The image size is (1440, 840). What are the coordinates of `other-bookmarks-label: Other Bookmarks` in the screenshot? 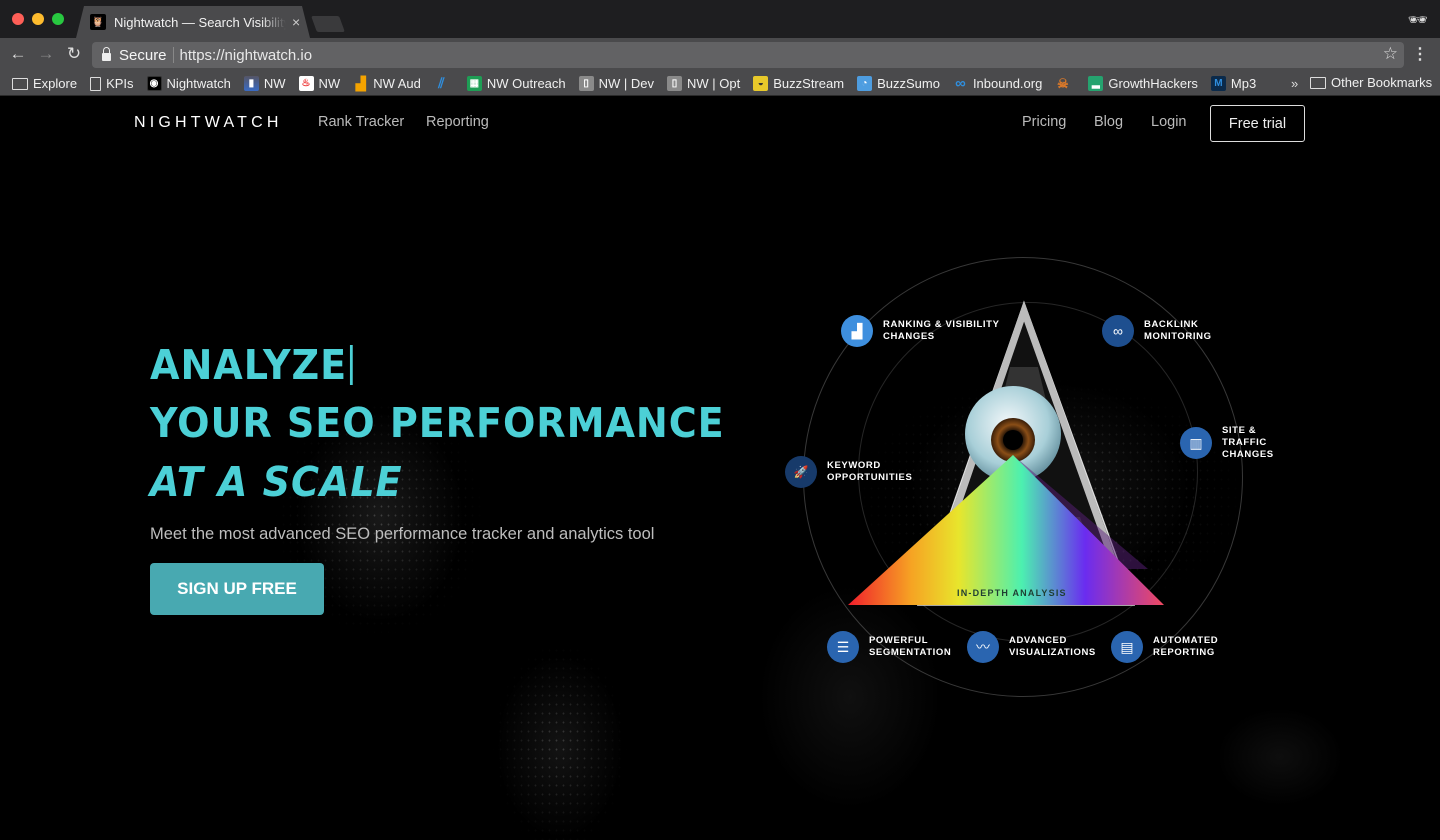 It's located at (1382, 82).